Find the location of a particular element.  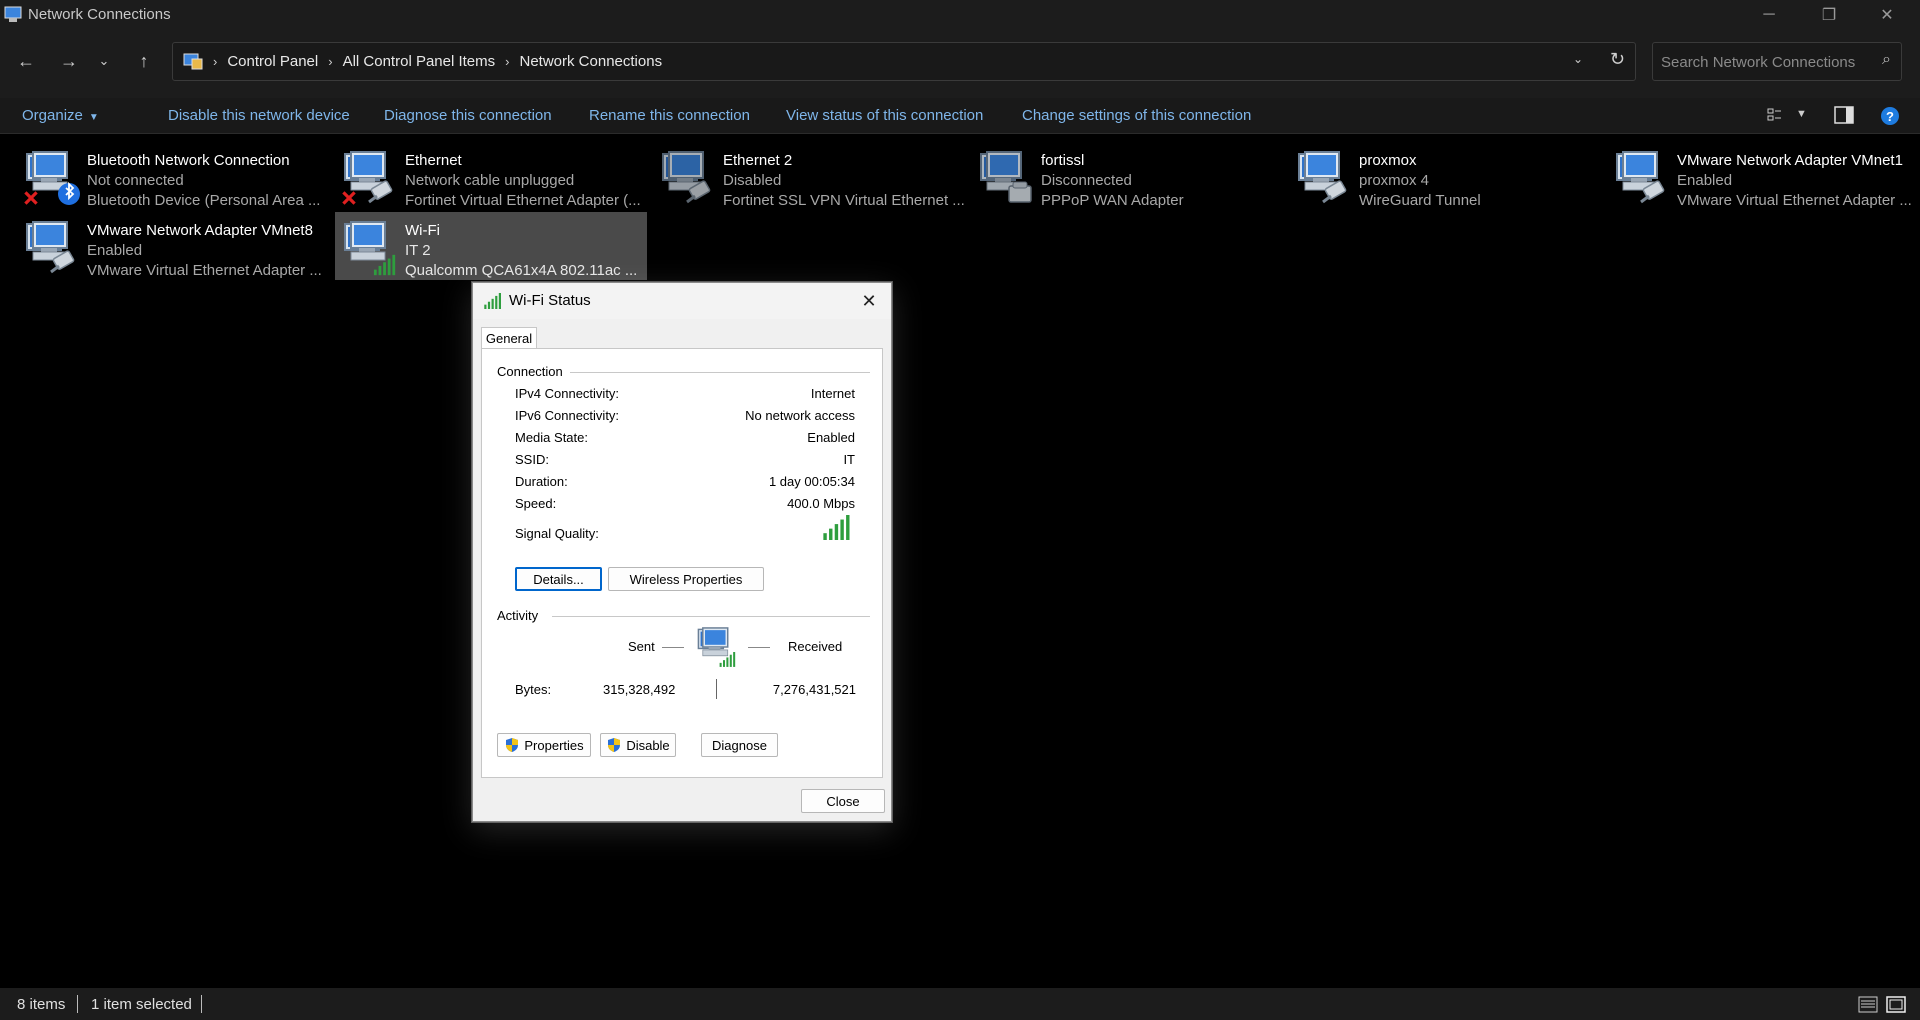

back-arrow-icon: ← is located at coordinates (26, 60).